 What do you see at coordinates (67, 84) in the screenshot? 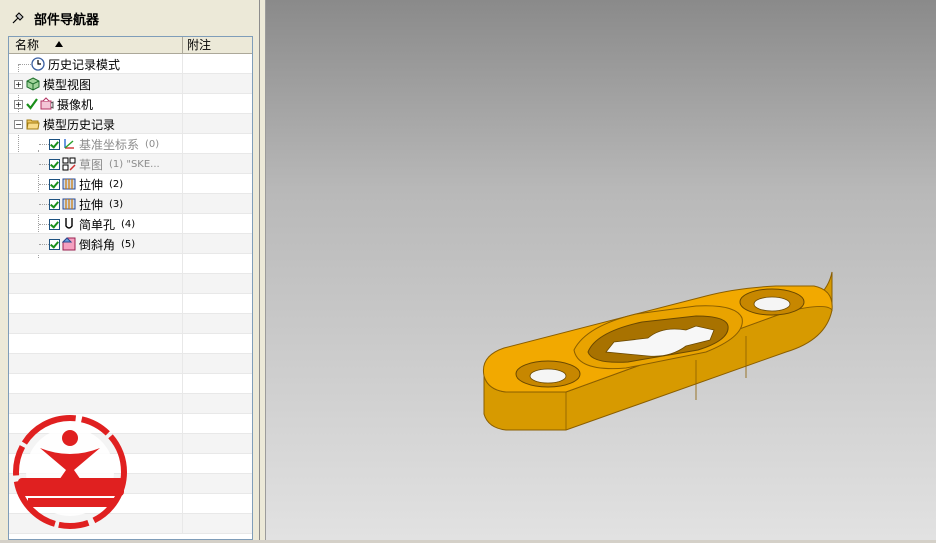
I see `item-label: 模型视图` at bounding box center [67, 84].